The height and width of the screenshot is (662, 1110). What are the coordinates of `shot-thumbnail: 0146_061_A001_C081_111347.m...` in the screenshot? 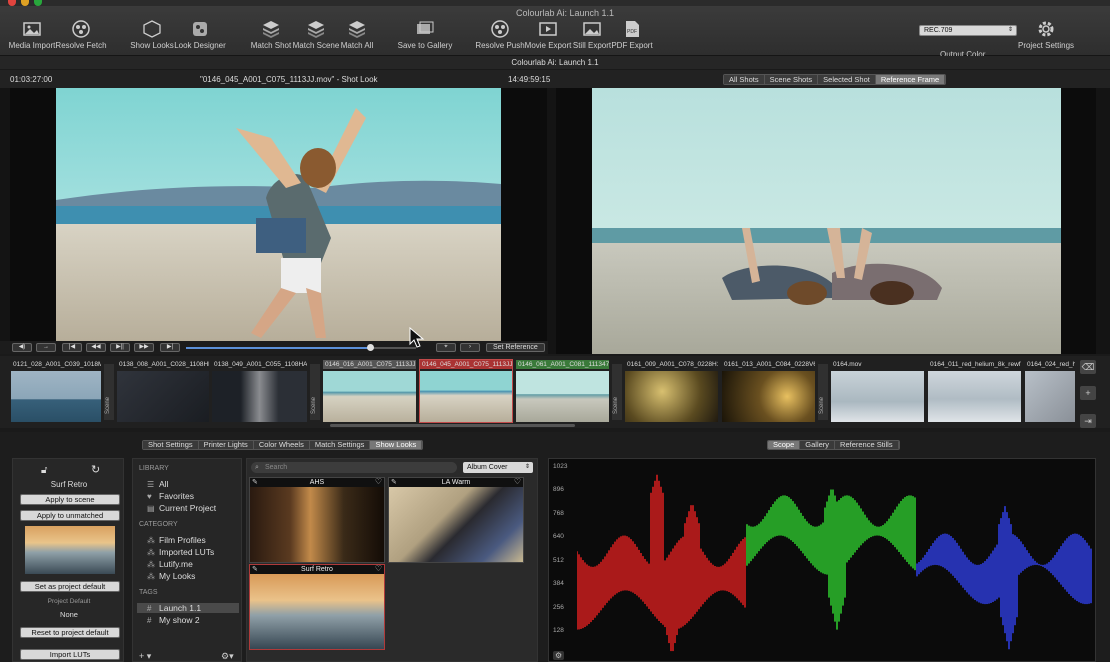 It's located at (562, 391).